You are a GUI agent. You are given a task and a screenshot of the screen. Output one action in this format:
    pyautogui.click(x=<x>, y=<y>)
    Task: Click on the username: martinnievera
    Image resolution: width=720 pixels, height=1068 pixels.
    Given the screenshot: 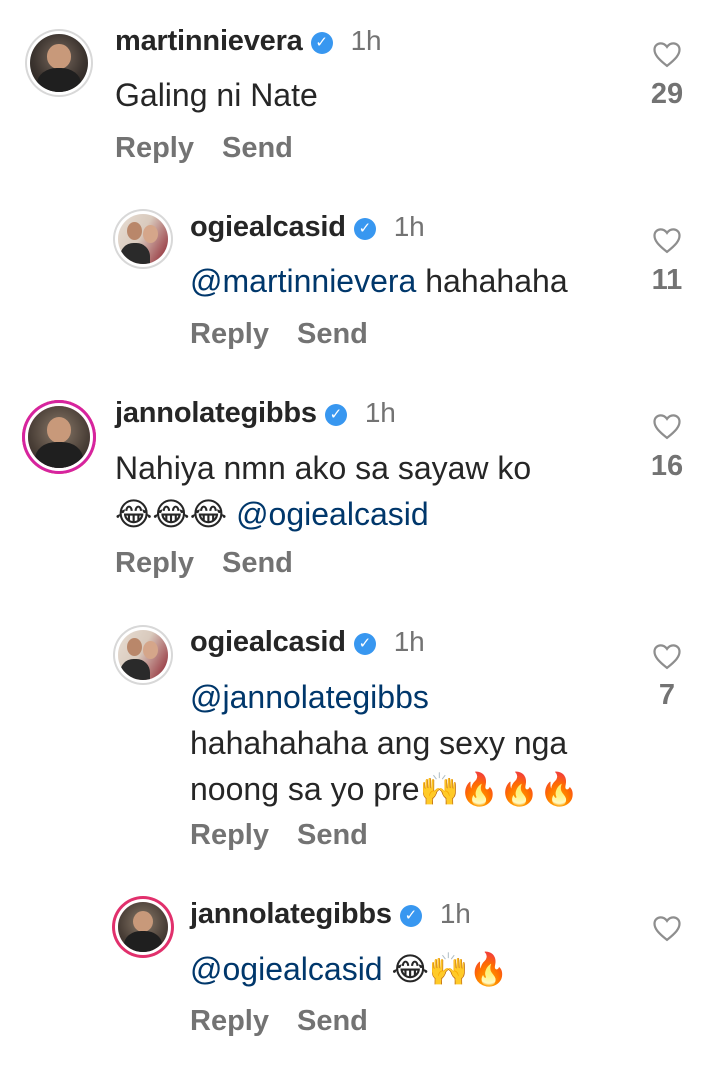 What is the action you would take?
    pyautogui.click(x=209, y=41)
    